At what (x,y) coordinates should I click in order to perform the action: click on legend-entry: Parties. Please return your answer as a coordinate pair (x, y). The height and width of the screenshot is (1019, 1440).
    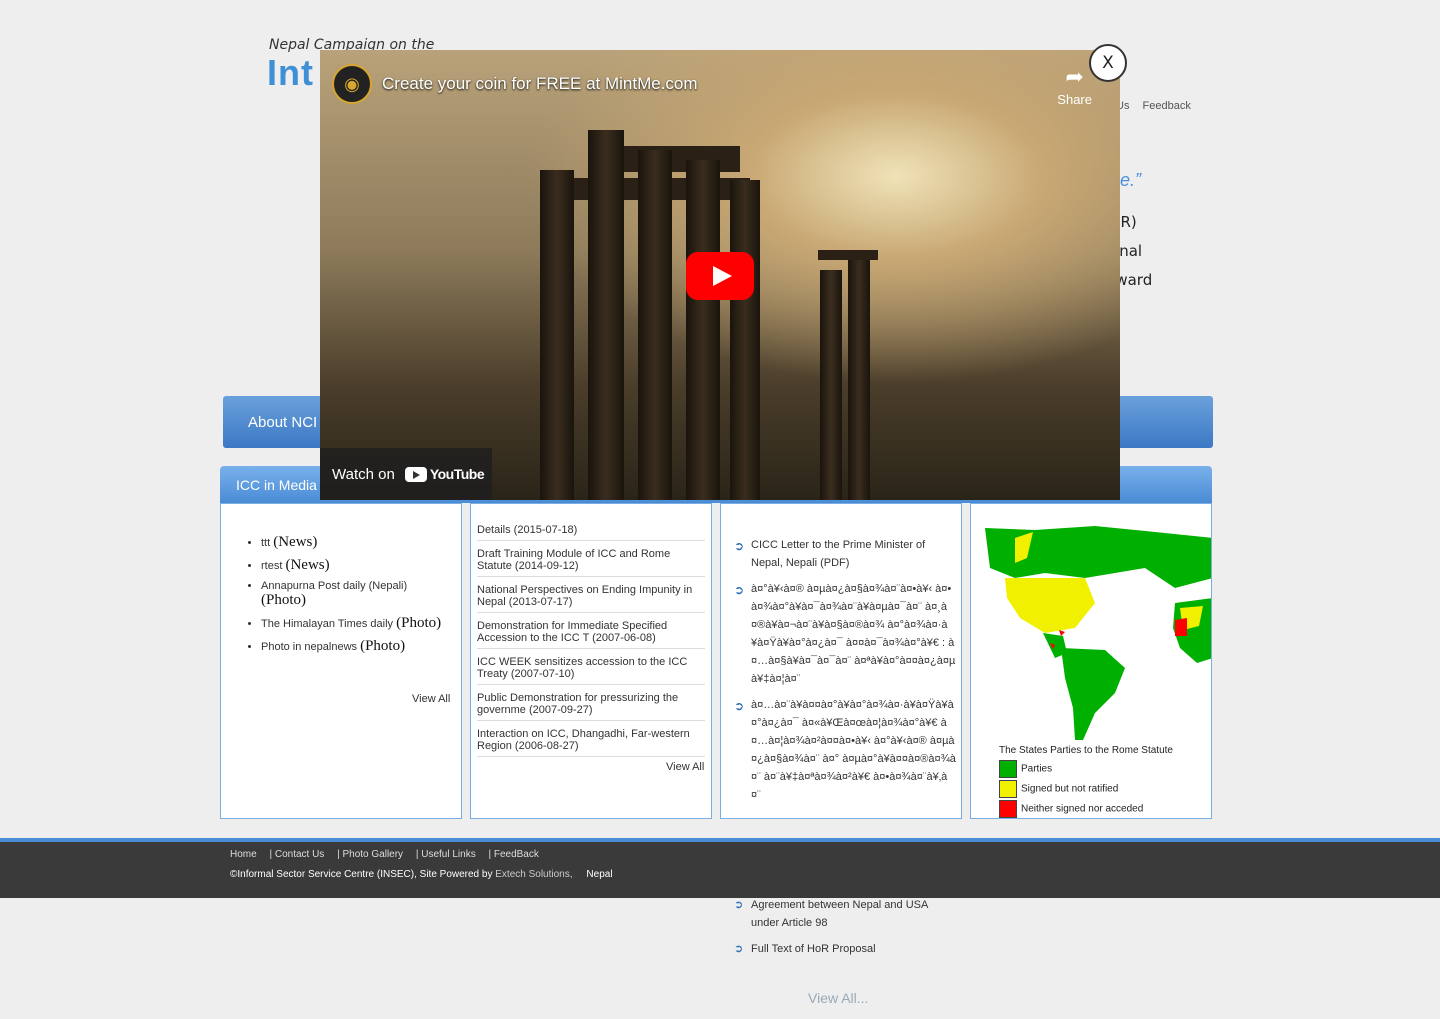
    Looking at the image, I should click on (1025, 769).